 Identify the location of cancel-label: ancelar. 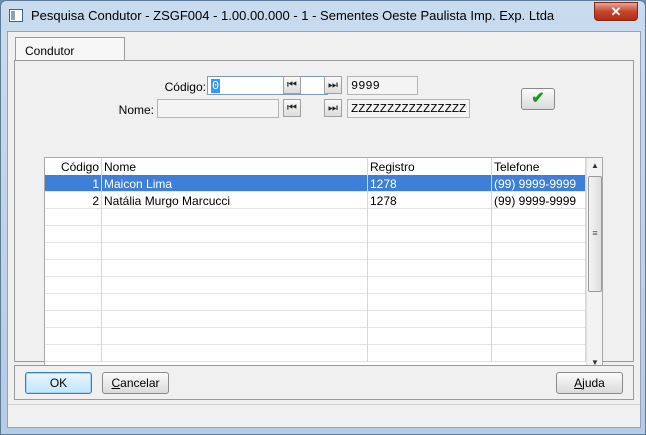
(140, 383).